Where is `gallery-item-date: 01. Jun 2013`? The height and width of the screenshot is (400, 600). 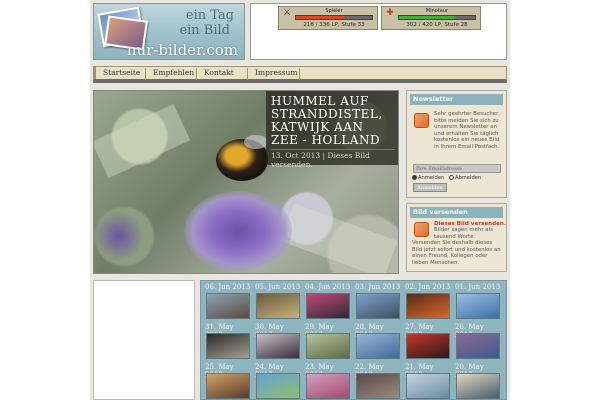 gallery-item-date: 01. Jun 2013 is located at coordinates (478, 287).